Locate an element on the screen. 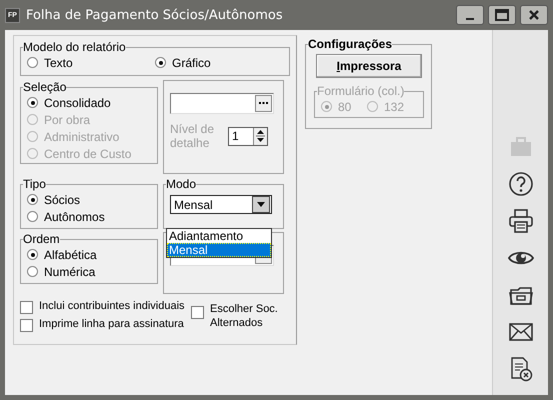 The image size is (553, 400). close-icon is located at coordinates (534, 15).